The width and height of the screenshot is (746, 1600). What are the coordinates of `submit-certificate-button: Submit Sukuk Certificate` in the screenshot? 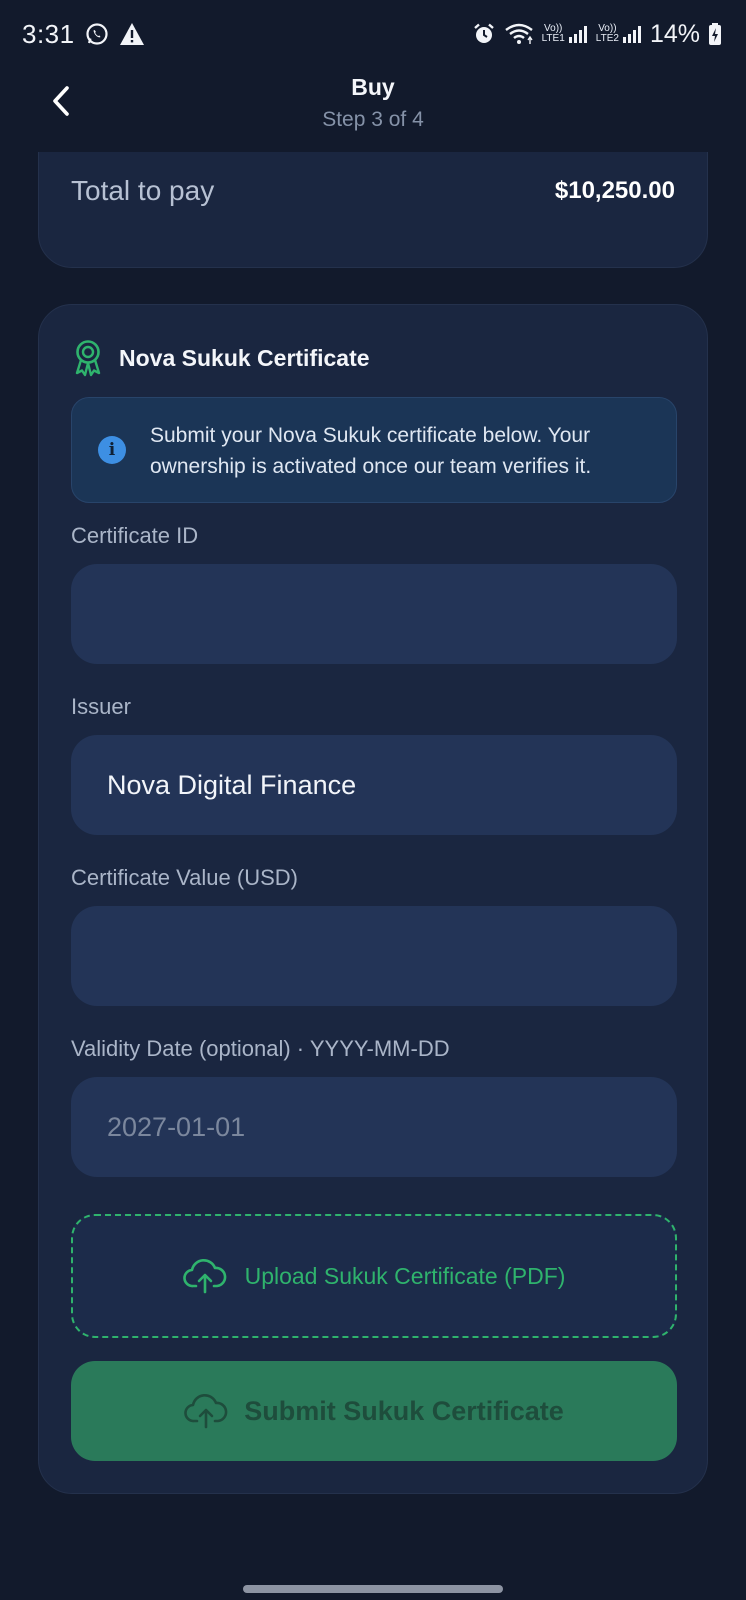 It's located at (374, 1411).